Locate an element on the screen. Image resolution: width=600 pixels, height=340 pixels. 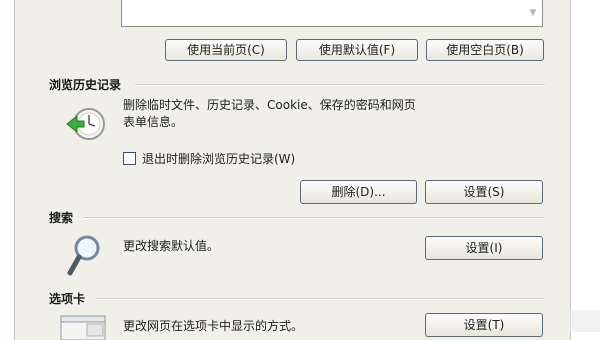
delete-on-exit-checkbox is located at coordinates (129, 158).